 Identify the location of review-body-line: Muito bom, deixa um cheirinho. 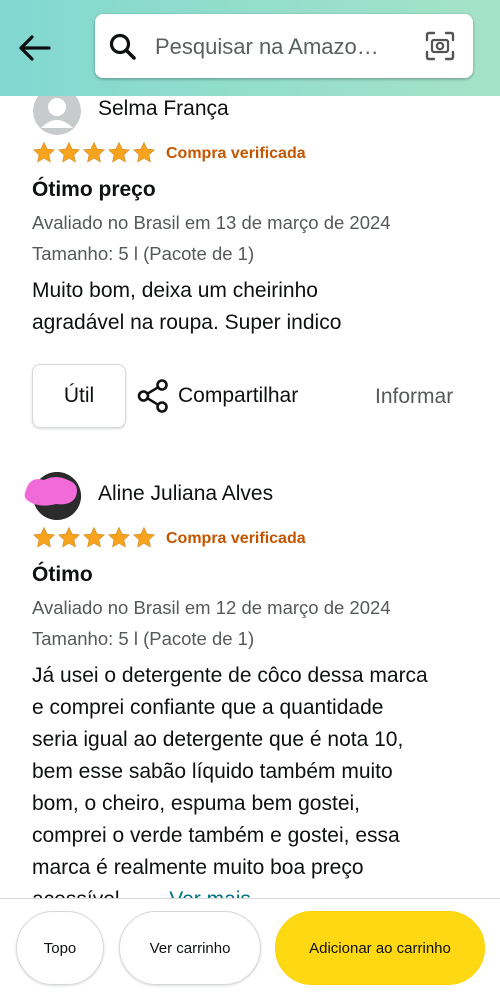
(175, 290).